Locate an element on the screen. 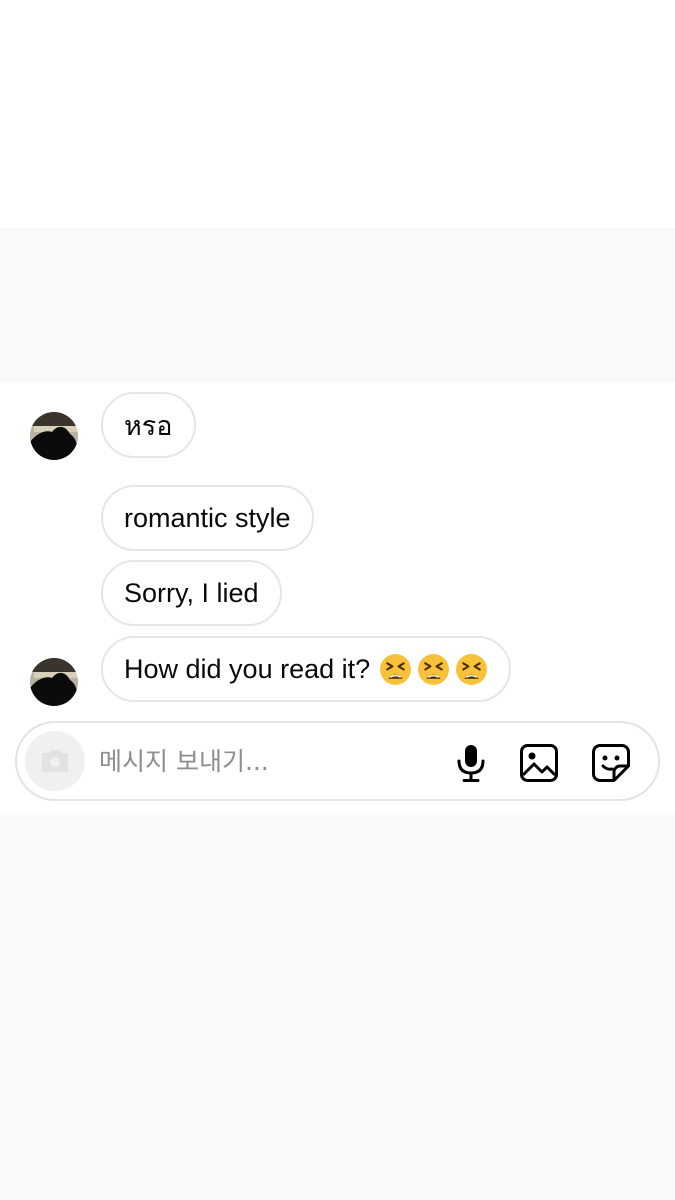 This screenshot has height=1200, width=675. camera-button is located at coordinates (55, 761).